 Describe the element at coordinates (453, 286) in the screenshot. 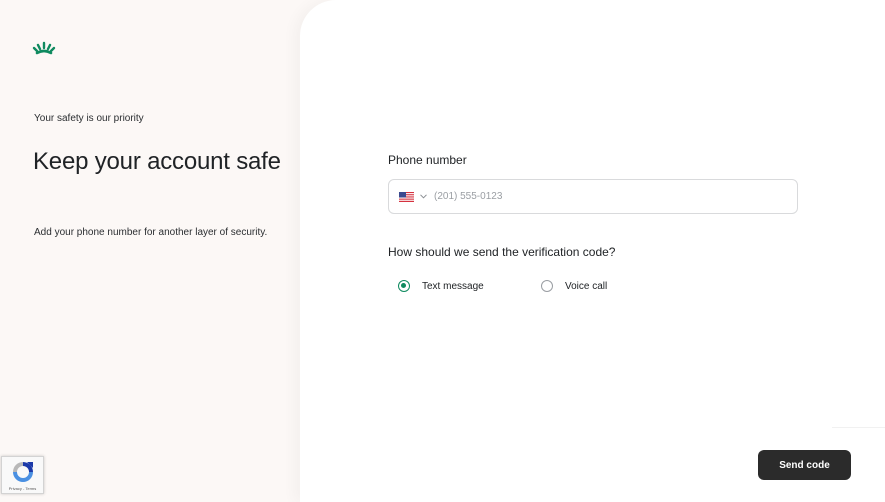

I see `text-message-label: Text message` at that location.